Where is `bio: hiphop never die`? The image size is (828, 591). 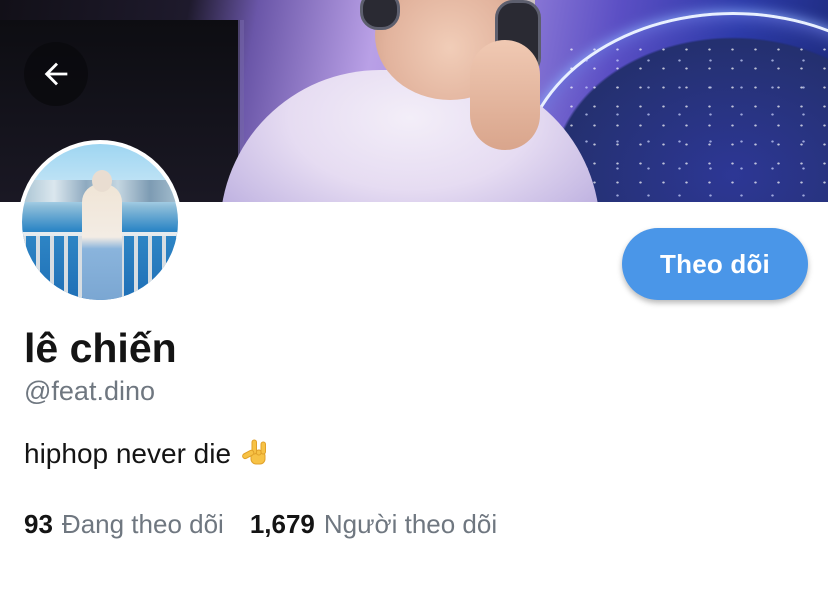
bio: hiphop never die is located at coordinates (148, 454).